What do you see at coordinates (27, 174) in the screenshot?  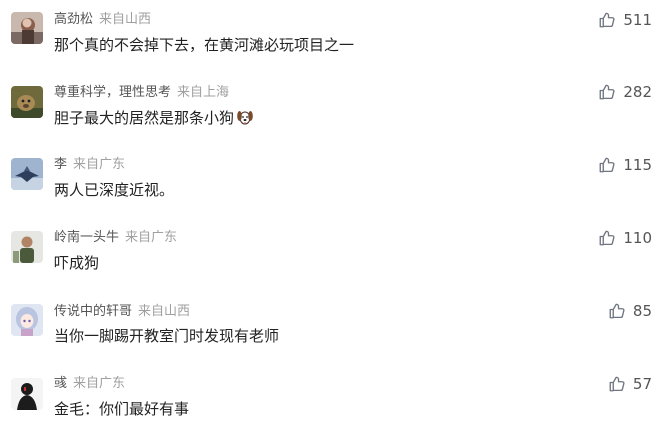 I see `fighter-jet-avatar` at bounding box center [27, 174].